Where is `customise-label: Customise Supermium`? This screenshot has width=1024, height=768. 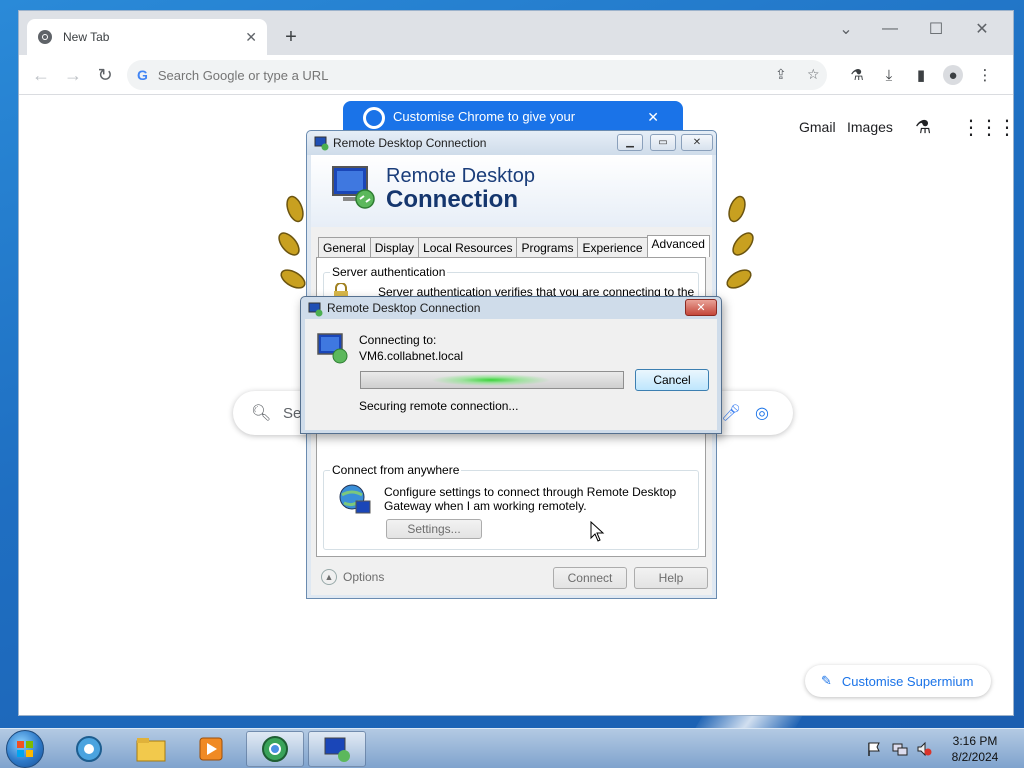 customise-label: Customise Supermium is located at coordinates (907, 681).